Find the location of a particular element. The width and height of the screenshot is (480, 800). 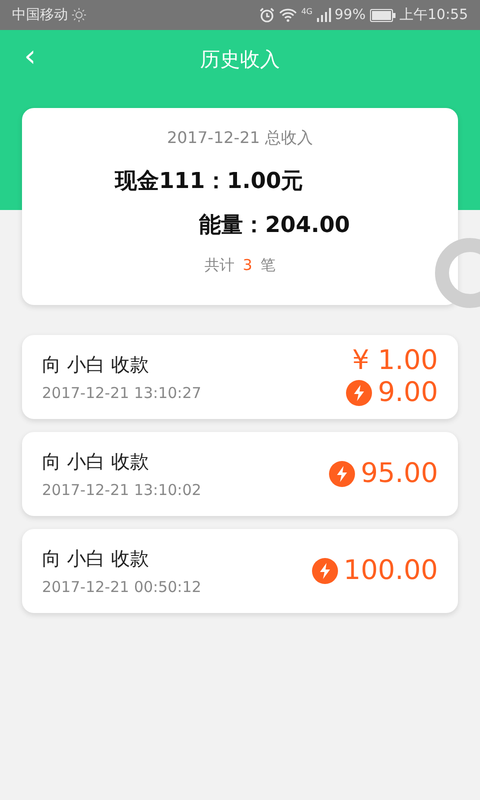

floating-ring-icon is located at coordinates (457, 273).